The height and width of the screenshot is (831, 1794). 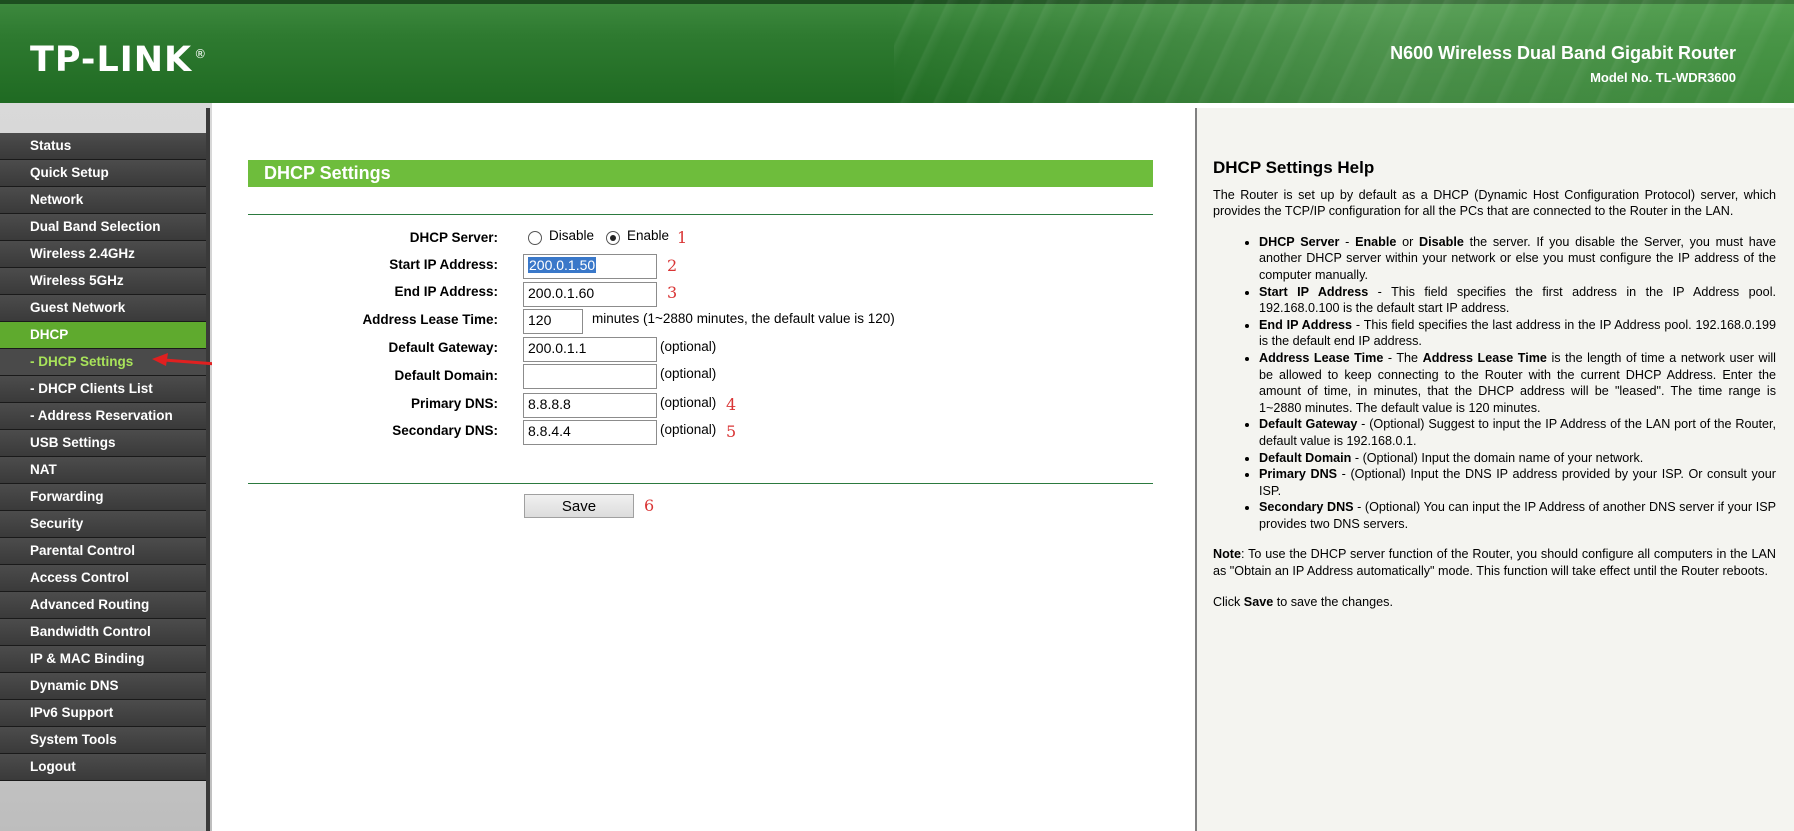 I want to click on primary-dns-label: Primary DNS:, so click(x=454, y=403).